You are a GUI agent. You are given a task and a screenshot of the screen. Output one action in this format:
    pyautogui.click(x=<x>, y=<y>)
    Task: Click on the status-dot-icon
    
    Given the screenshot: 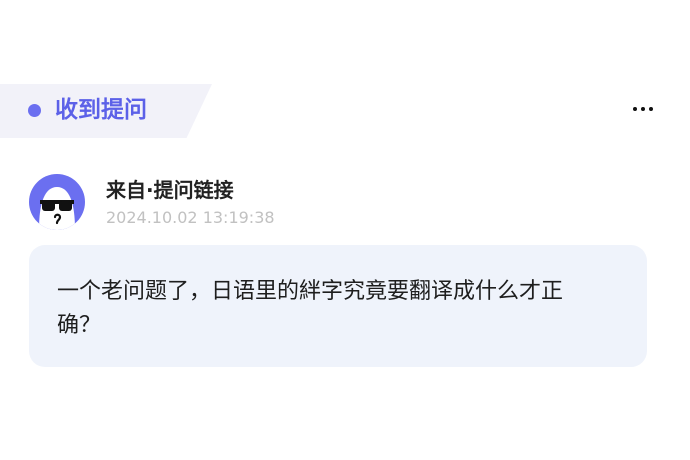 What is the action you would take?
    pyautogui.click(x=34, y=110)
    